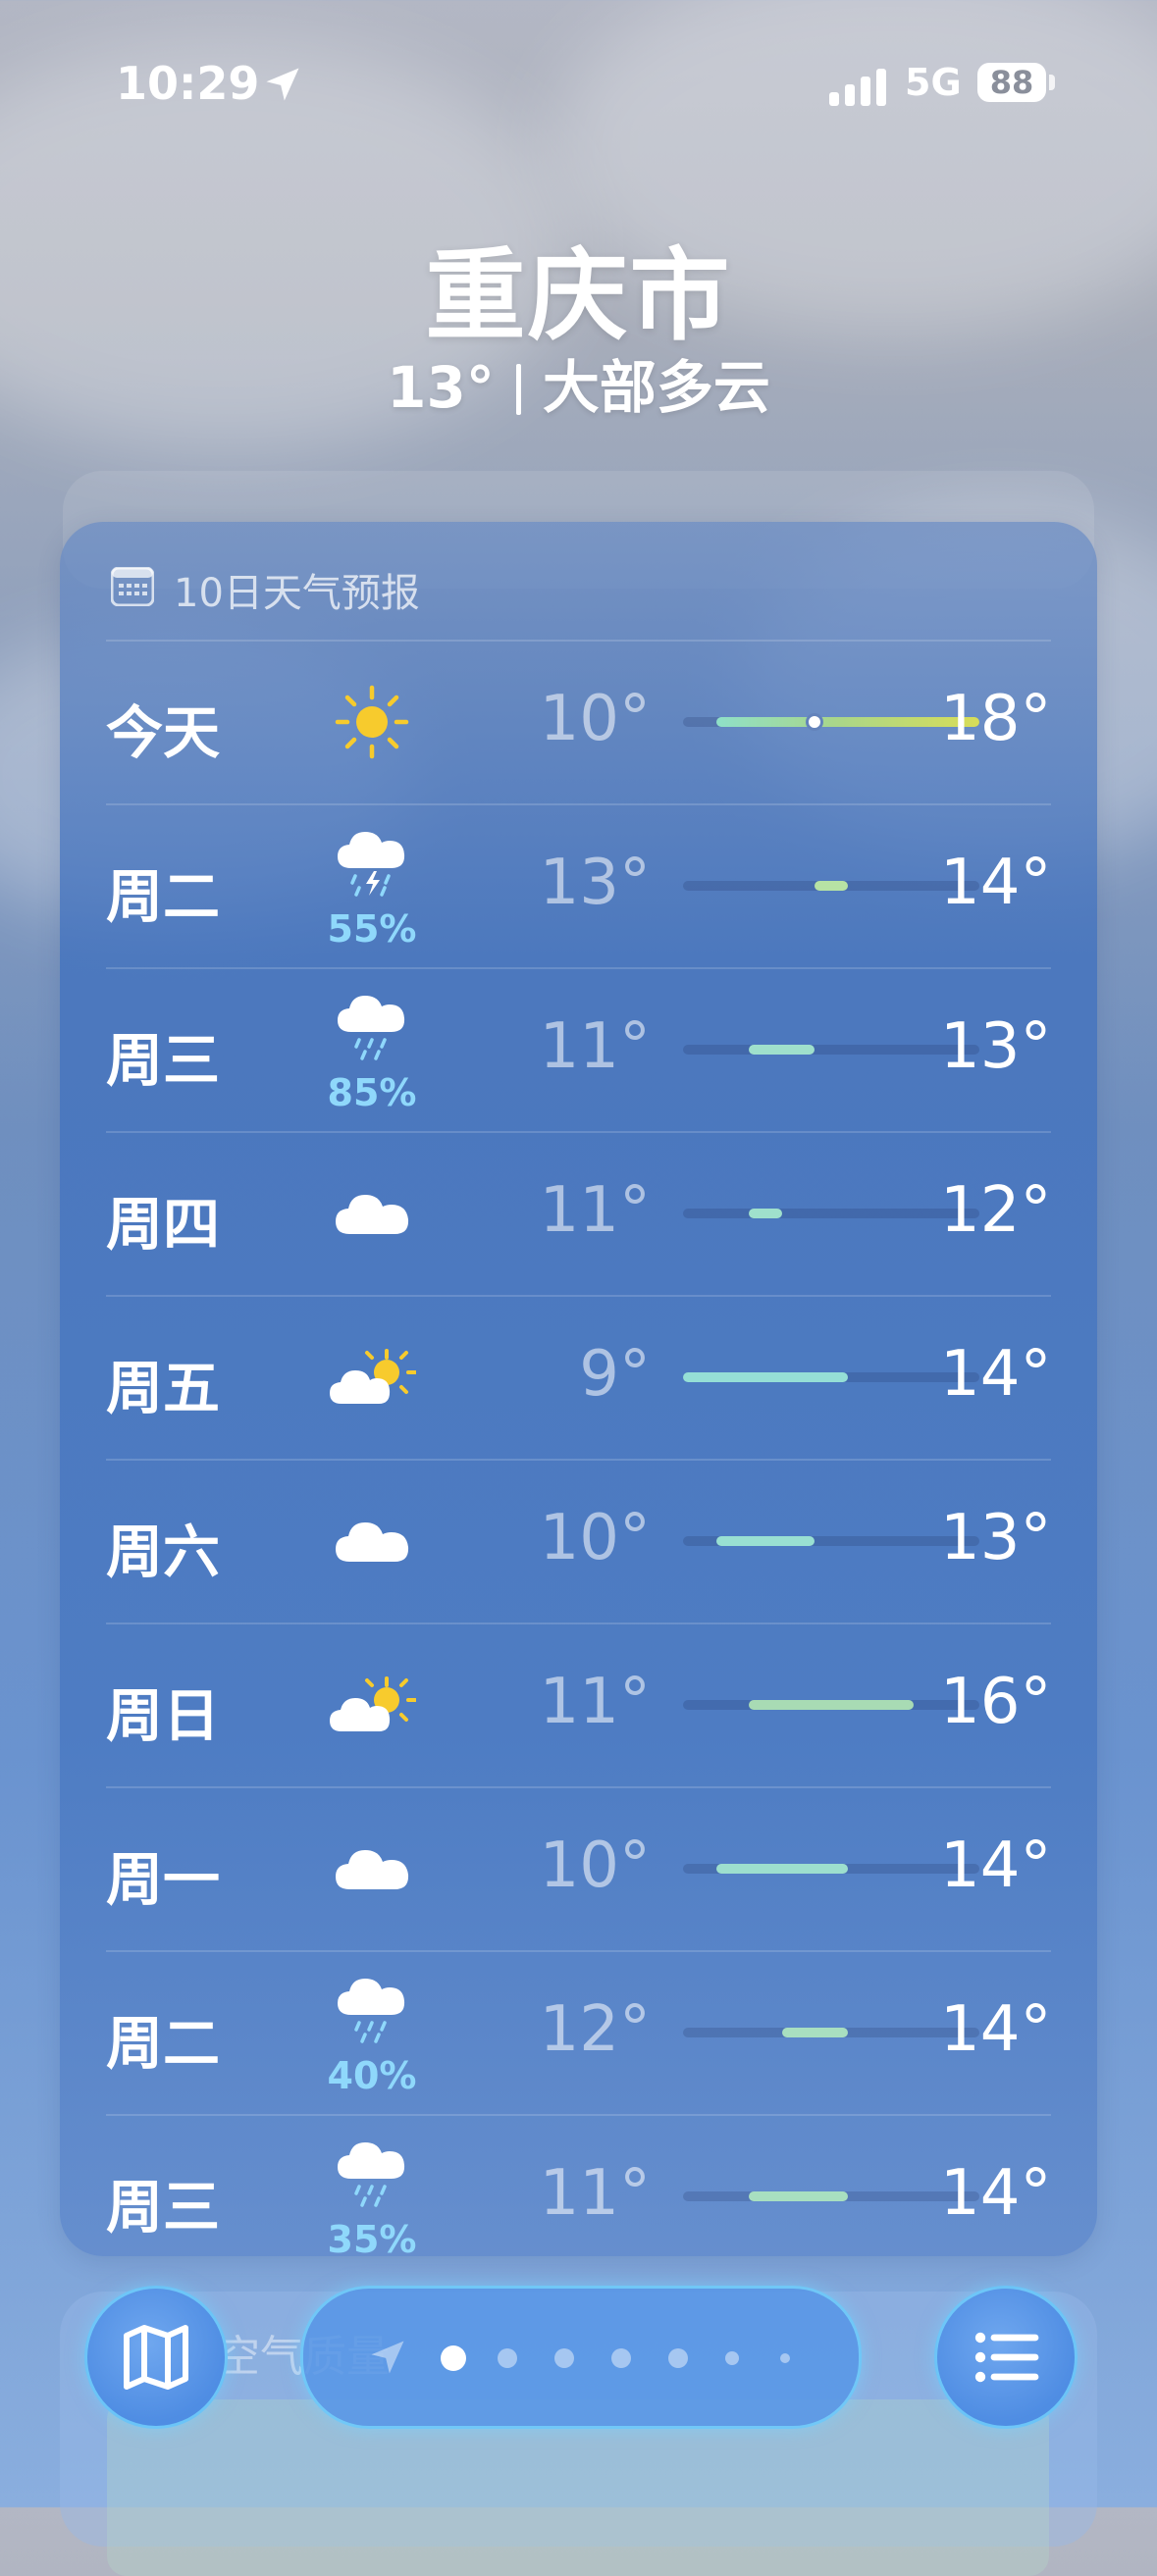 The height and width of the screenshot is (2576, 1157). Describe the element at coordinates (934, 82) in the screenshot. I see `network-type: 5G` at that location.